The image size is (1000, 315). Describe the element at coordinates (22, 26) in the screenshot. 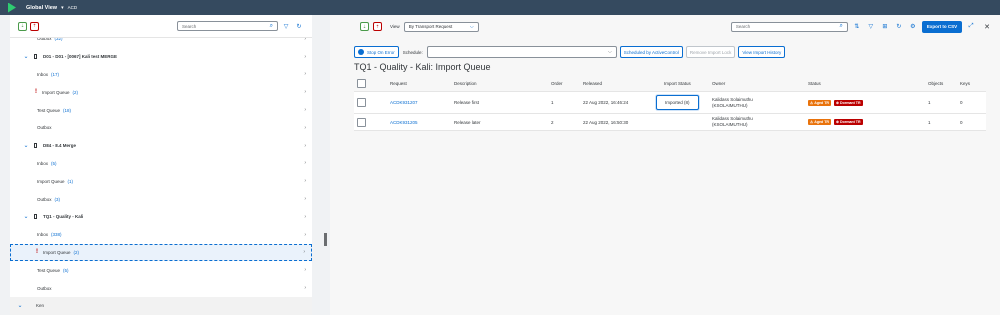

I see `expand-all-button: ⇣` at that location.